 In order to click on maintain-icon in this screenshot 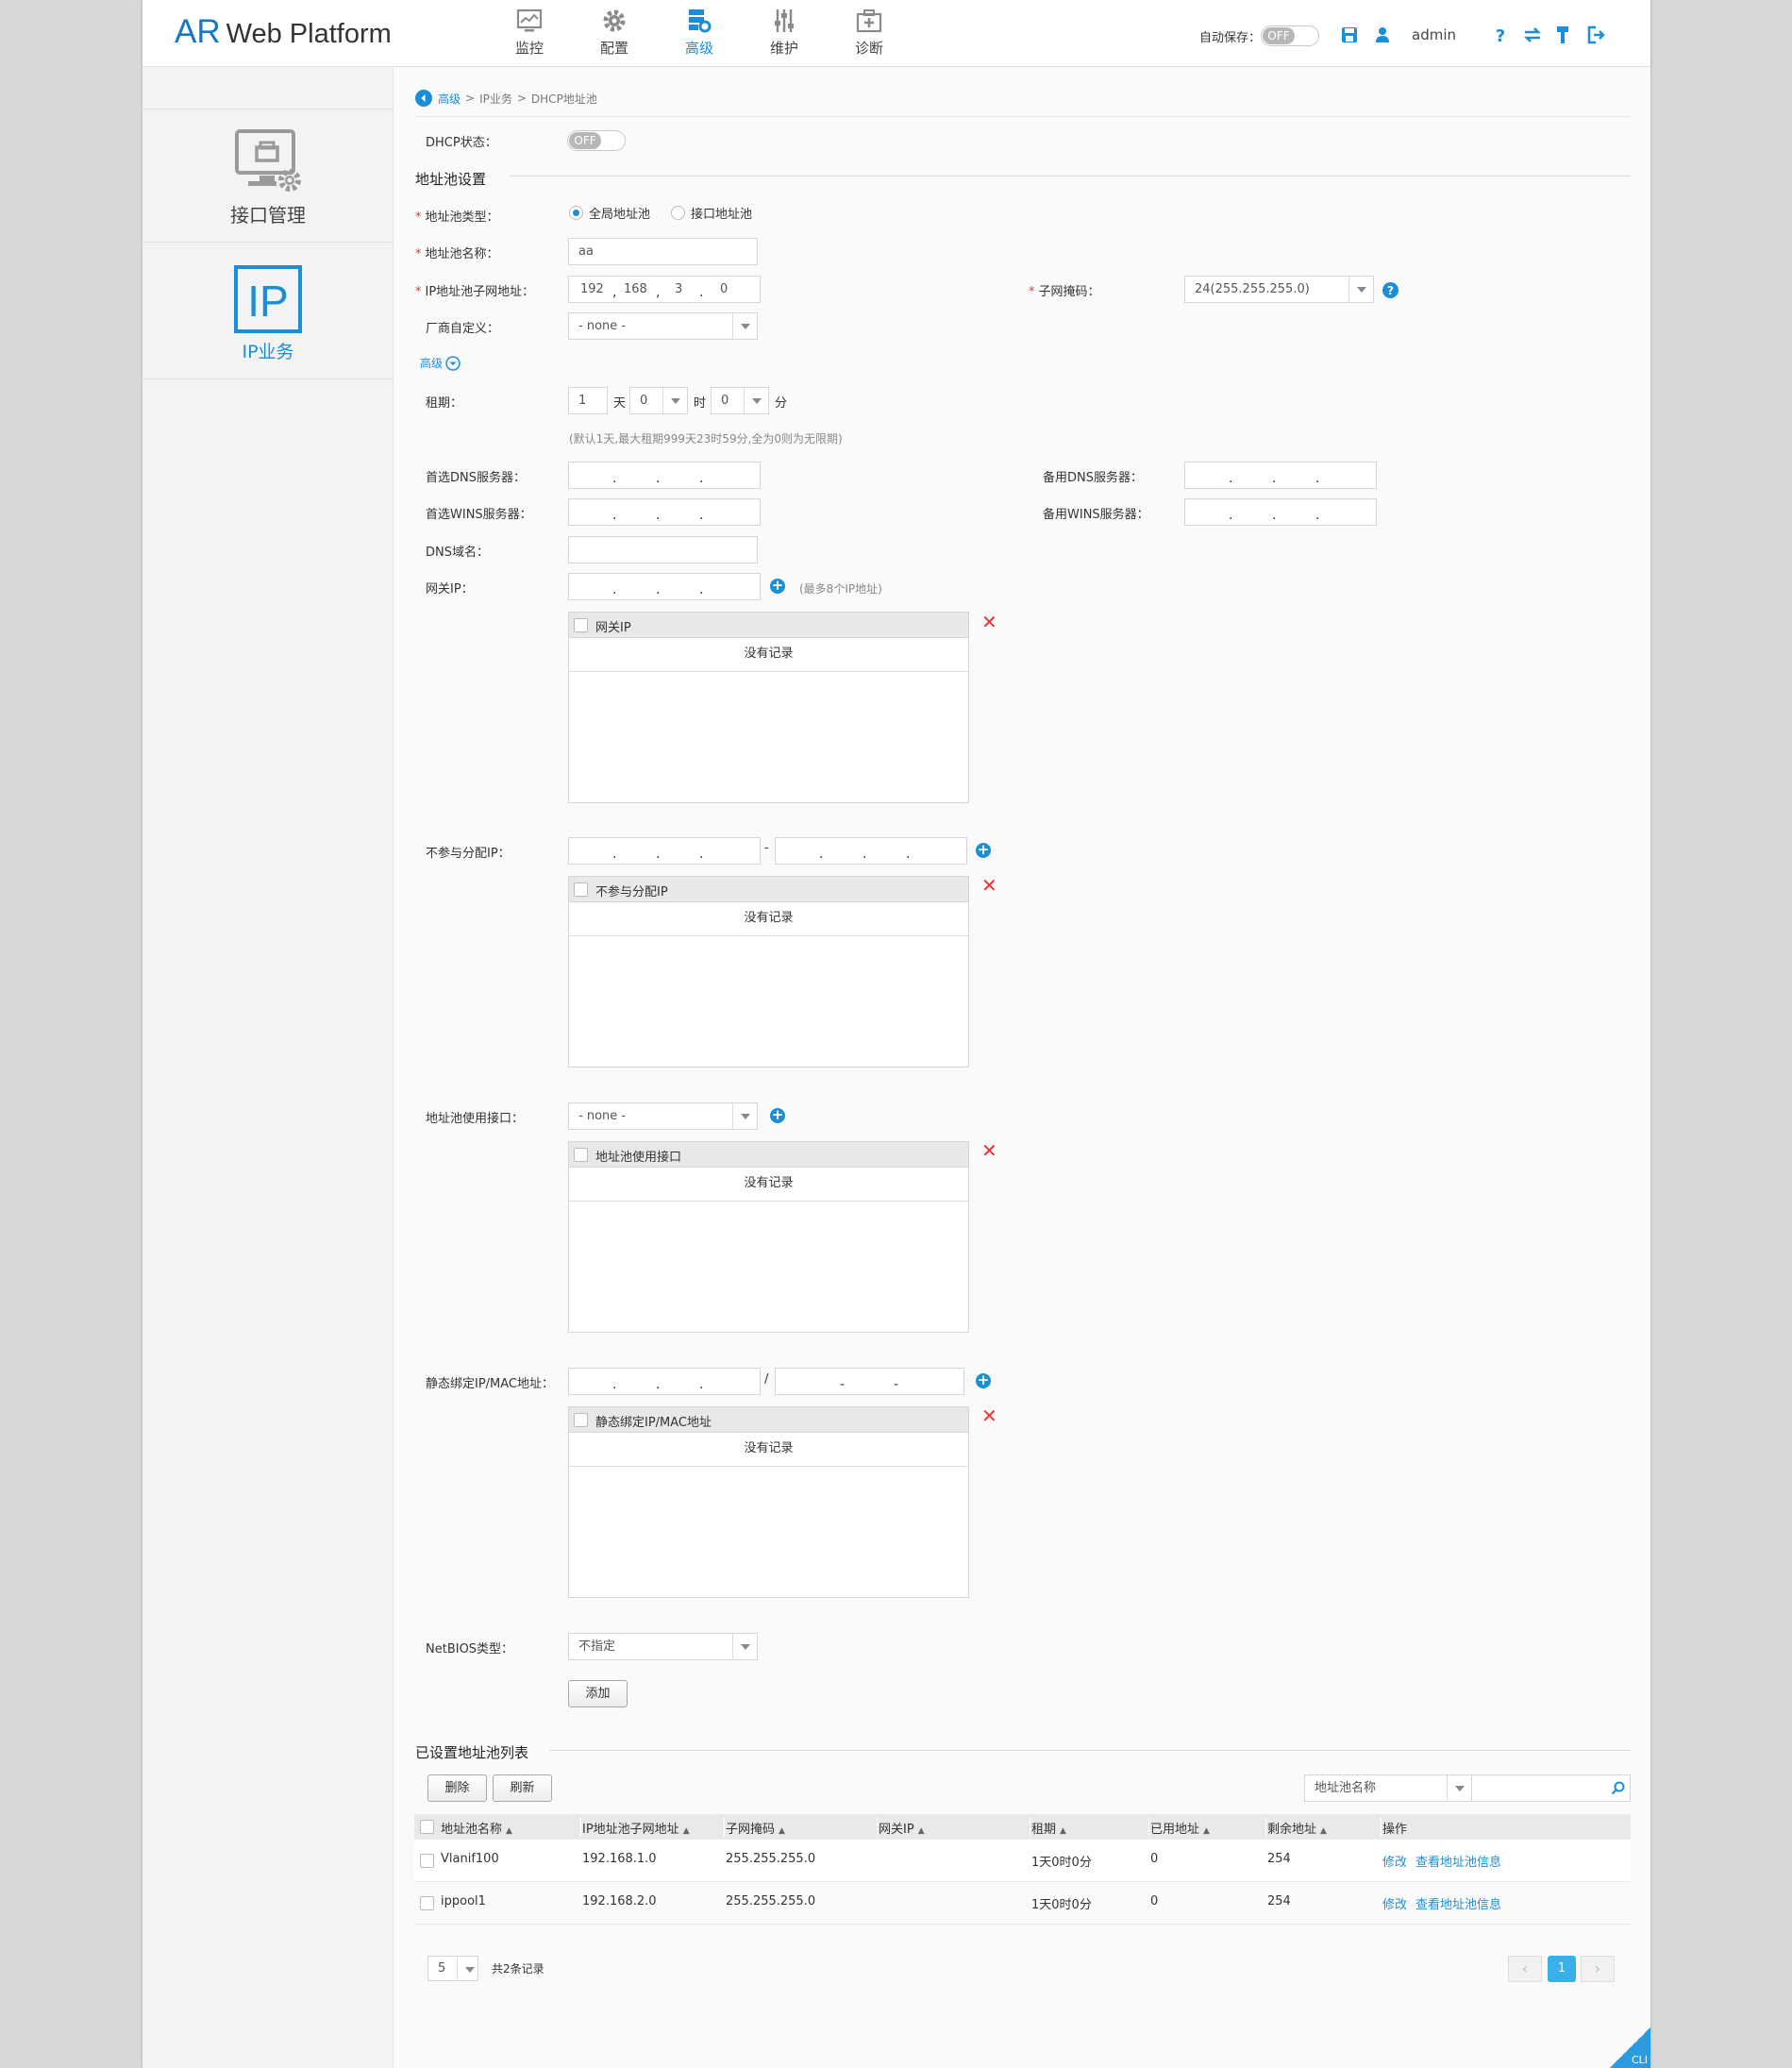, I will do `click(784, 20)`.